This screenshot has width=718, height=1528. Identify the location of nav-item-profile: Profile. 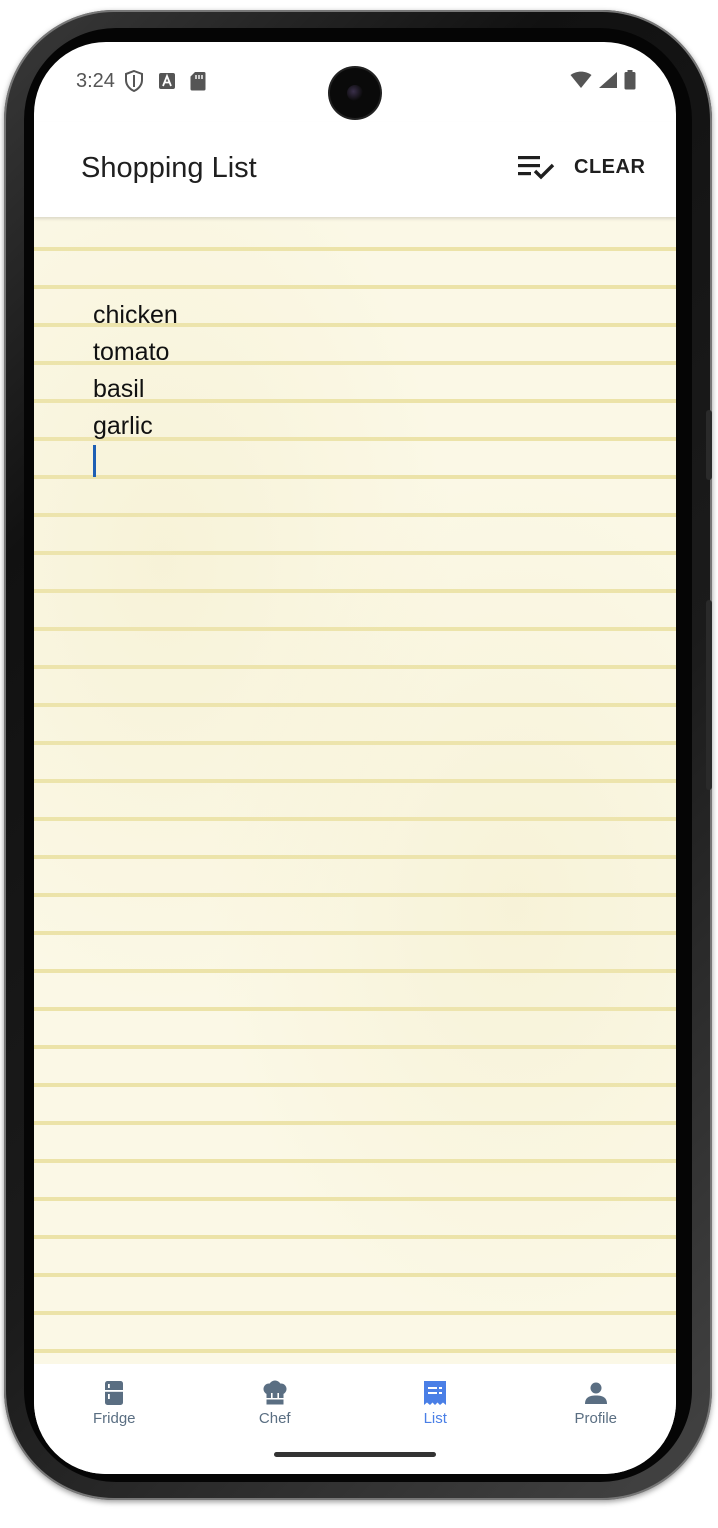
(596, 1419).